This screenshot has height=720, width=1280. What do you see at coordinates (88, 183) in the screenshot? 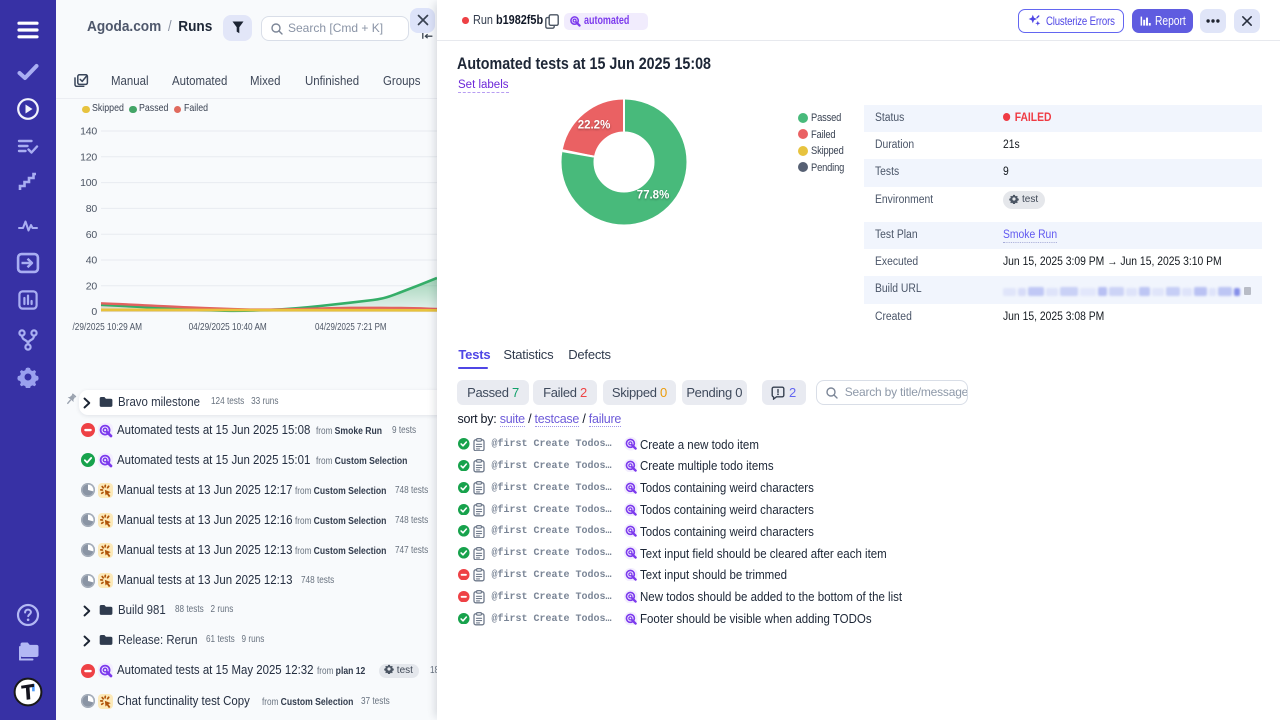
I see `svg-text: 100` at bounding box center [88, 183].